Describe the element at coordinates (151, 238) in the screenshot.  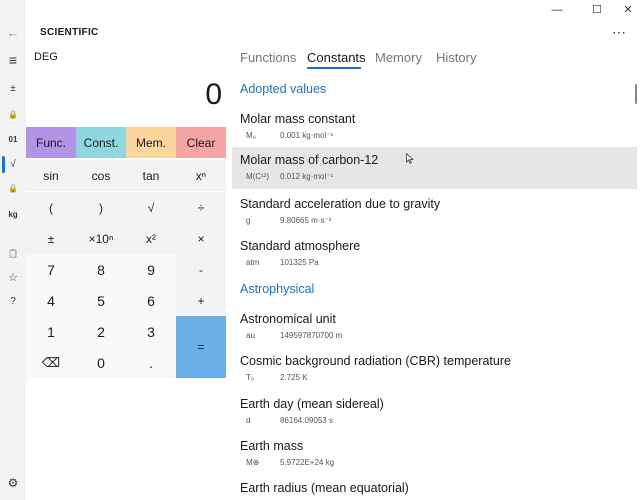
I see `square-button: x²` at that location.